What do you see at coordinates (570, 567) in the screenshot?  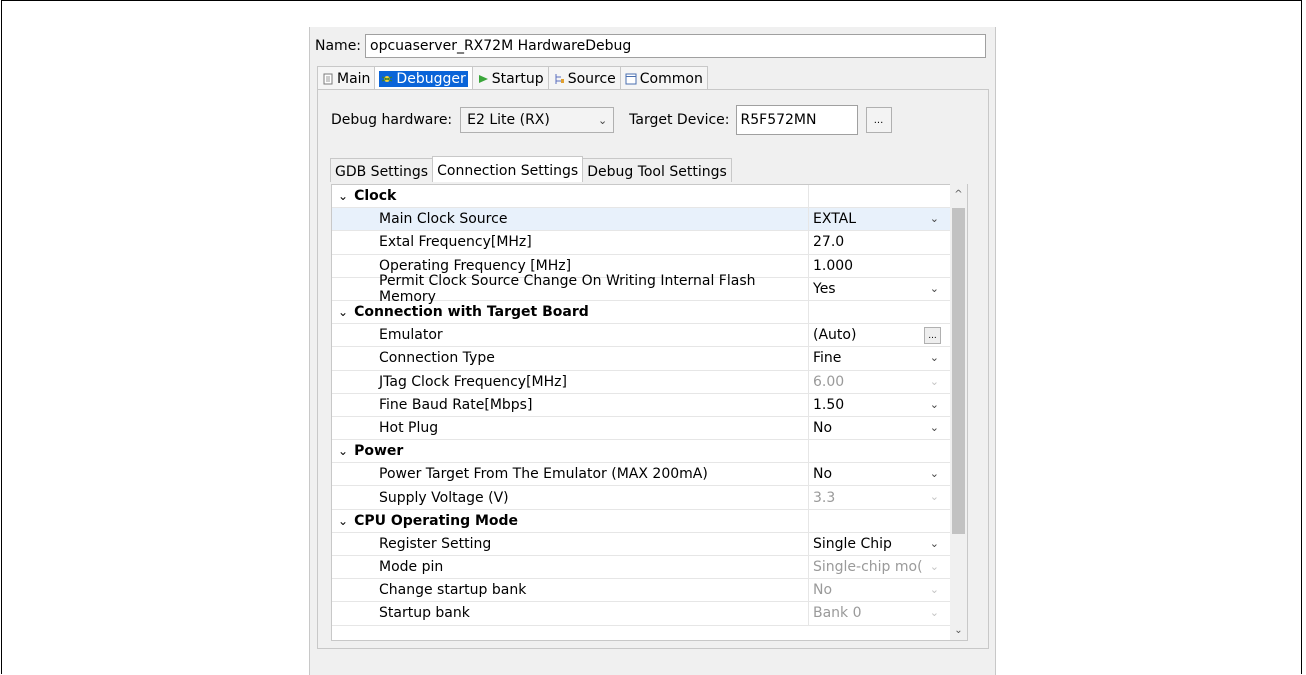 I see `setting-key: Mode pin` at bounding box center [570, 567].